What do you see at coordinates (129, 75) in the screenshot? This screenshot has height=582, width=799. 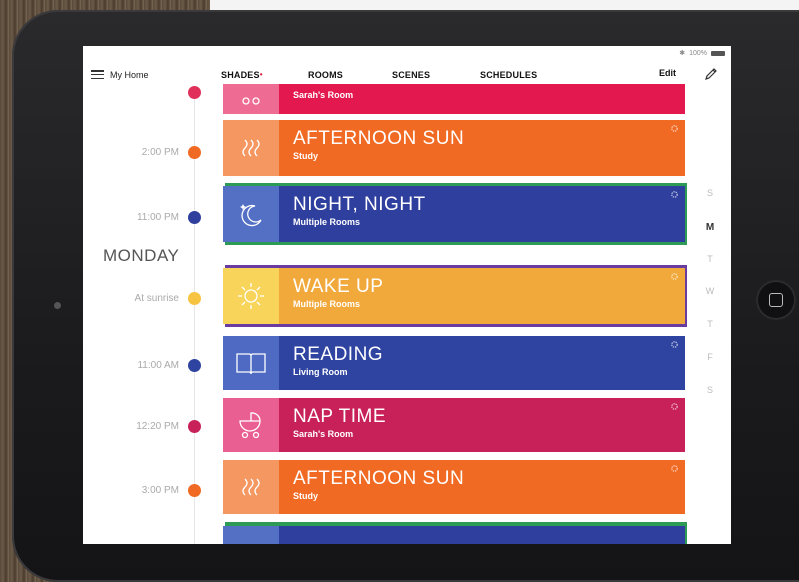 I see `home-title: My Home` at bounding box center [129, 75].